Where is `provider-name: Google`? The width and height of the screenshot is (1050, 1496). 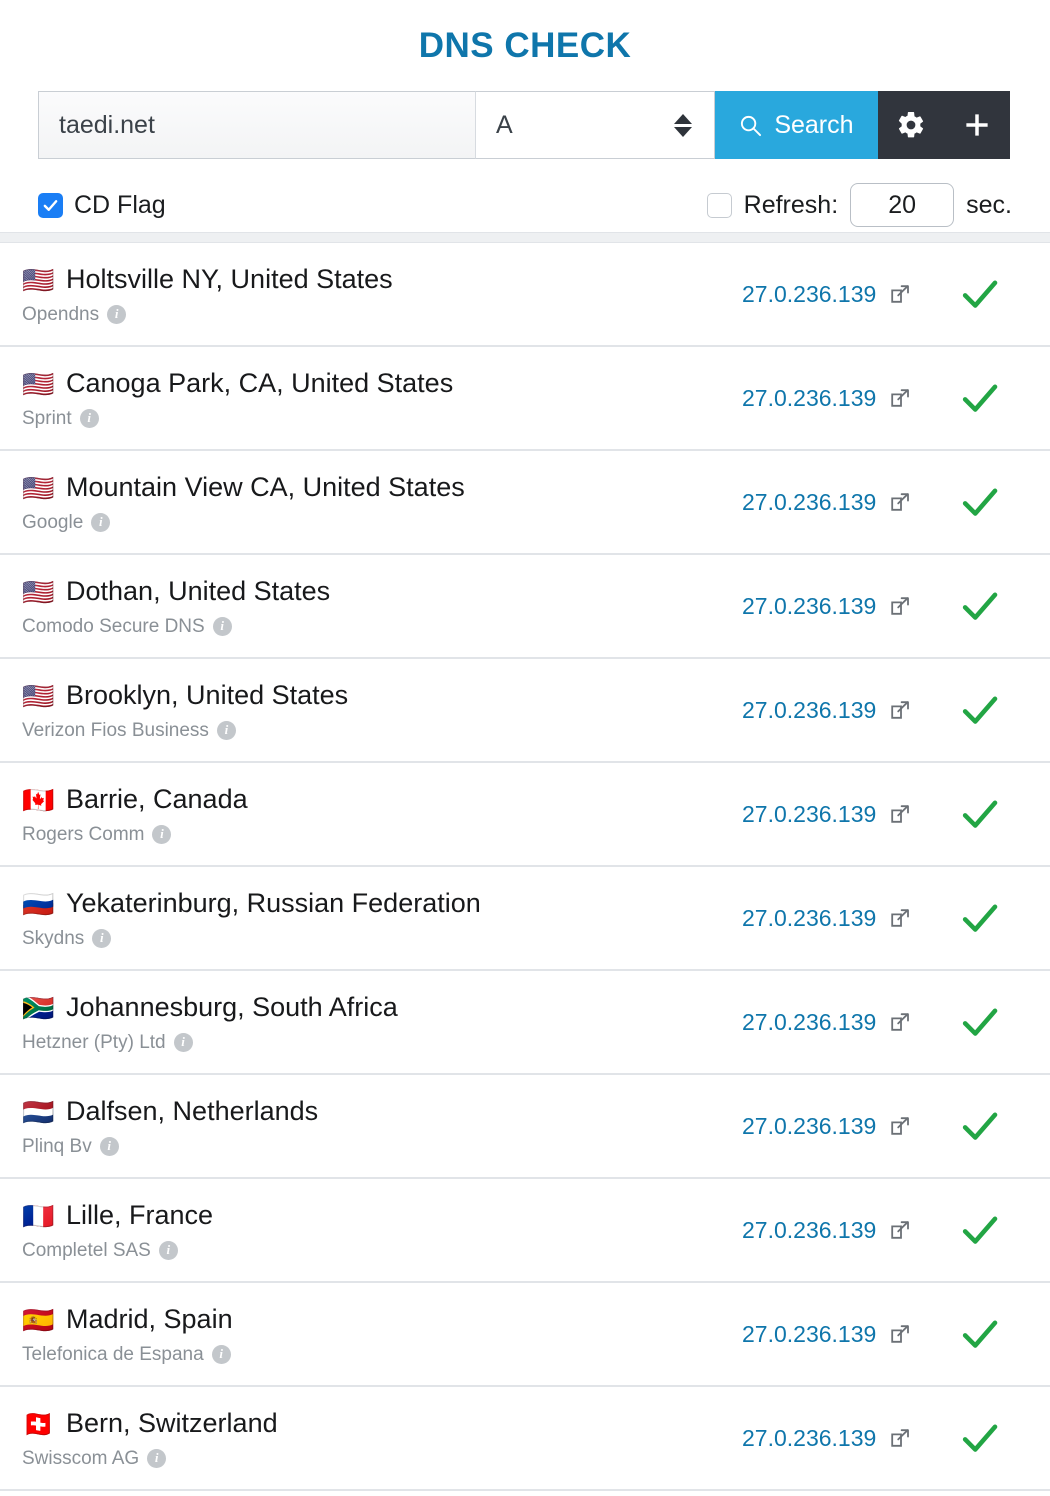
provider-name: Google is located at coordinates (53, 522).